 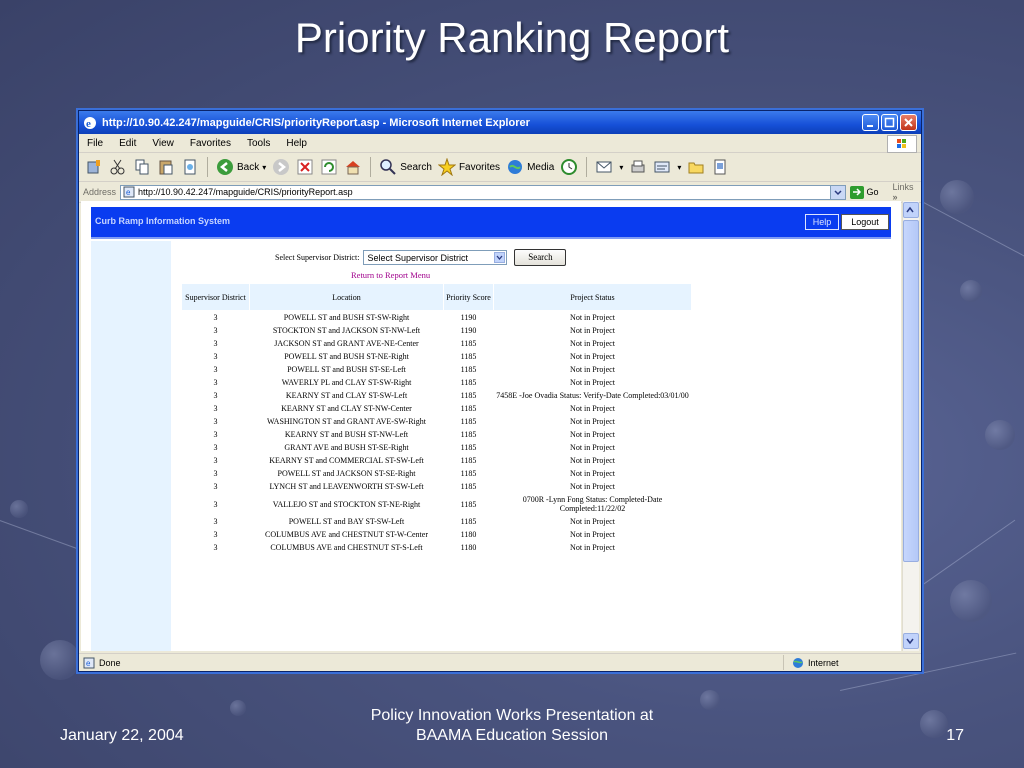 I want to click on copy-icon, so click(x=142, y=167).